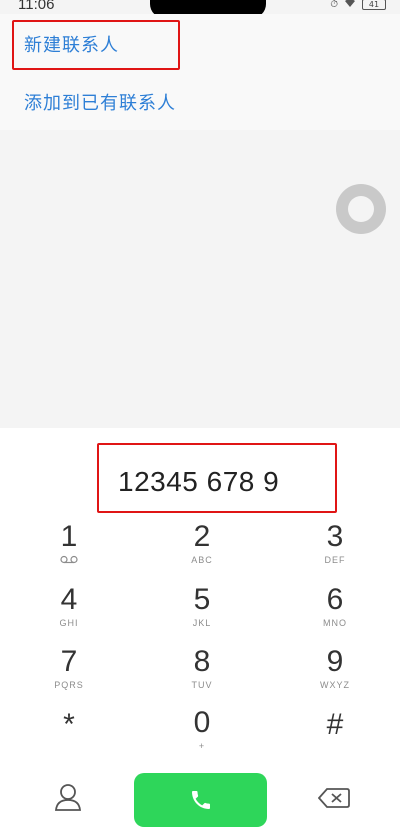 The height and width of the screenshot is (831, 400). Describe the element at coordinates (69, 724) in the screenshot. I see `key-digit: *` at that location.